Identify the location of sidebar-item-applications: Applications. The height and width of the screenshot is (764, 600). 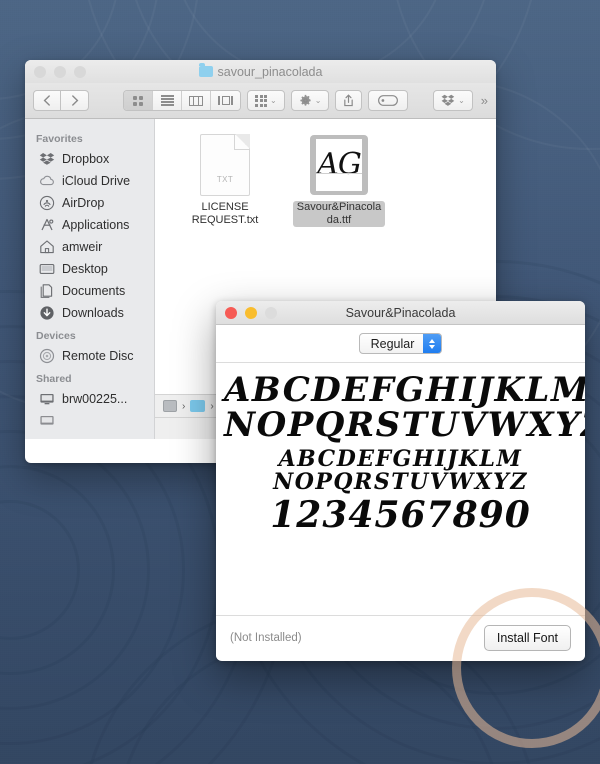
(89, 225).